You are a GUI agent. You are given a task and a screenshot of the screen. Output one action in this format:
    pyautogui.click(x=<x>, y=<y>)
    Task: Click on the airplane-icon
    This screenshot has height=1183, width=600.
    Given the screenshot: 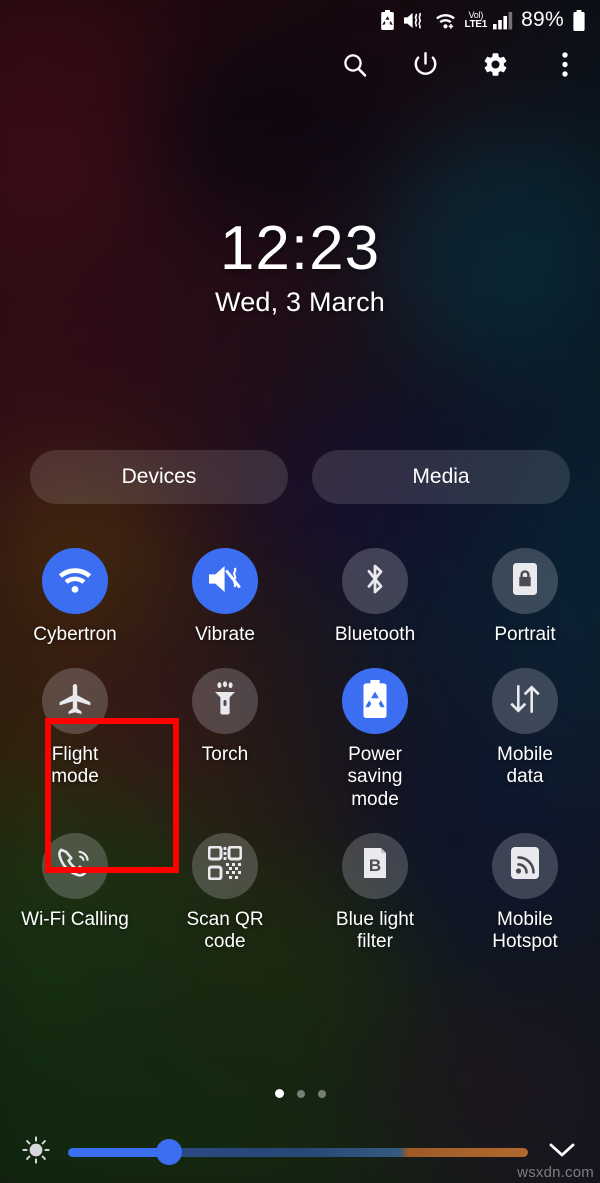 What is the action you would take?
    pyautogui.click(x=75, y=701)
    